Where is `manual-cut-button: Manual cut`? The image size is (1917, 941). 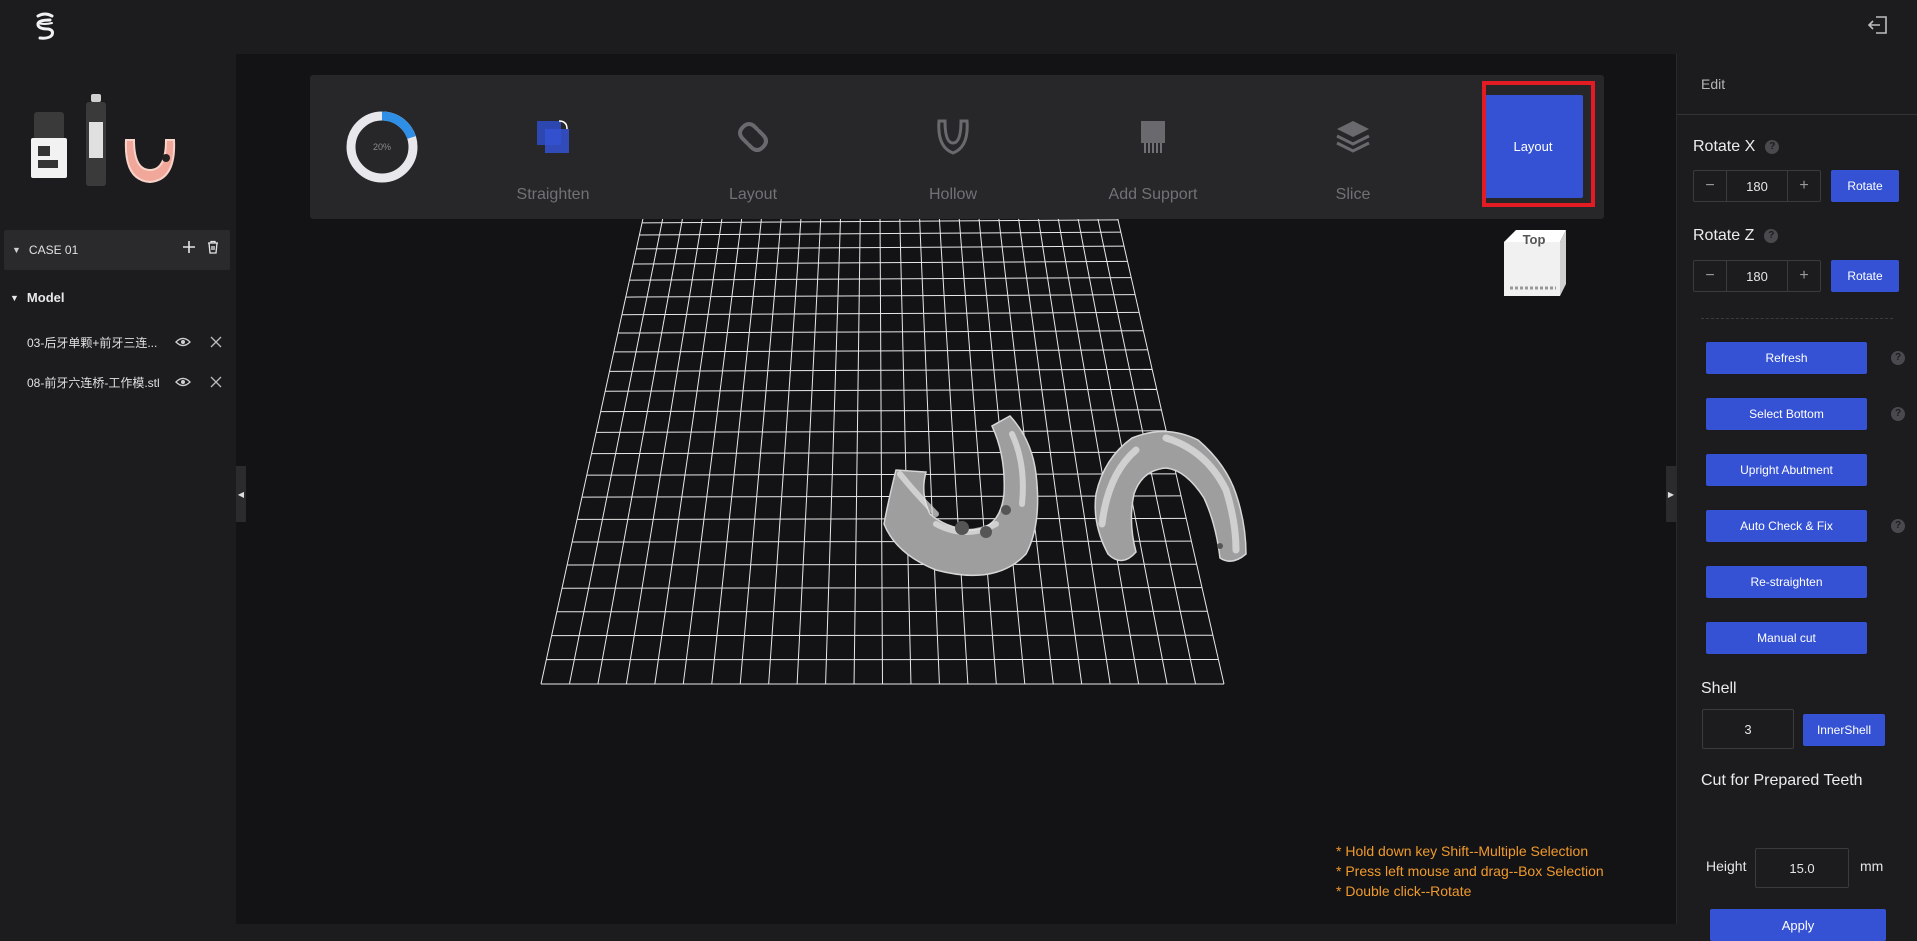 manual-cut-button: Manual cut is located at coordinates (1786, 638).